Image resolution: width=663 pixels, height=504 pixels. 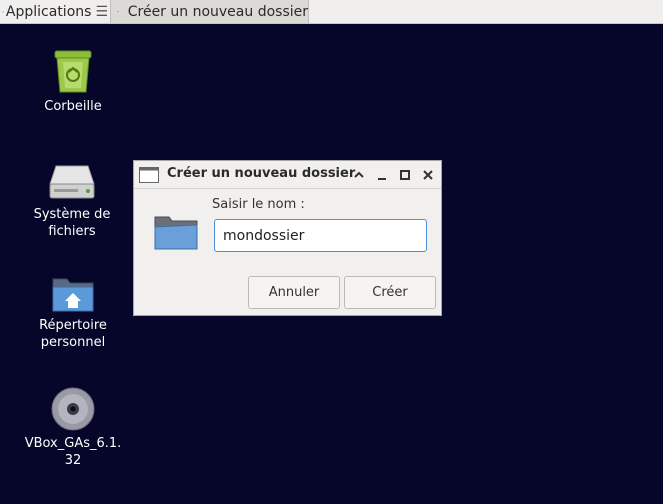 I want to click on top-panel: Applications ☰ Créer un nouveau dossier, so click(x=331, y=12).